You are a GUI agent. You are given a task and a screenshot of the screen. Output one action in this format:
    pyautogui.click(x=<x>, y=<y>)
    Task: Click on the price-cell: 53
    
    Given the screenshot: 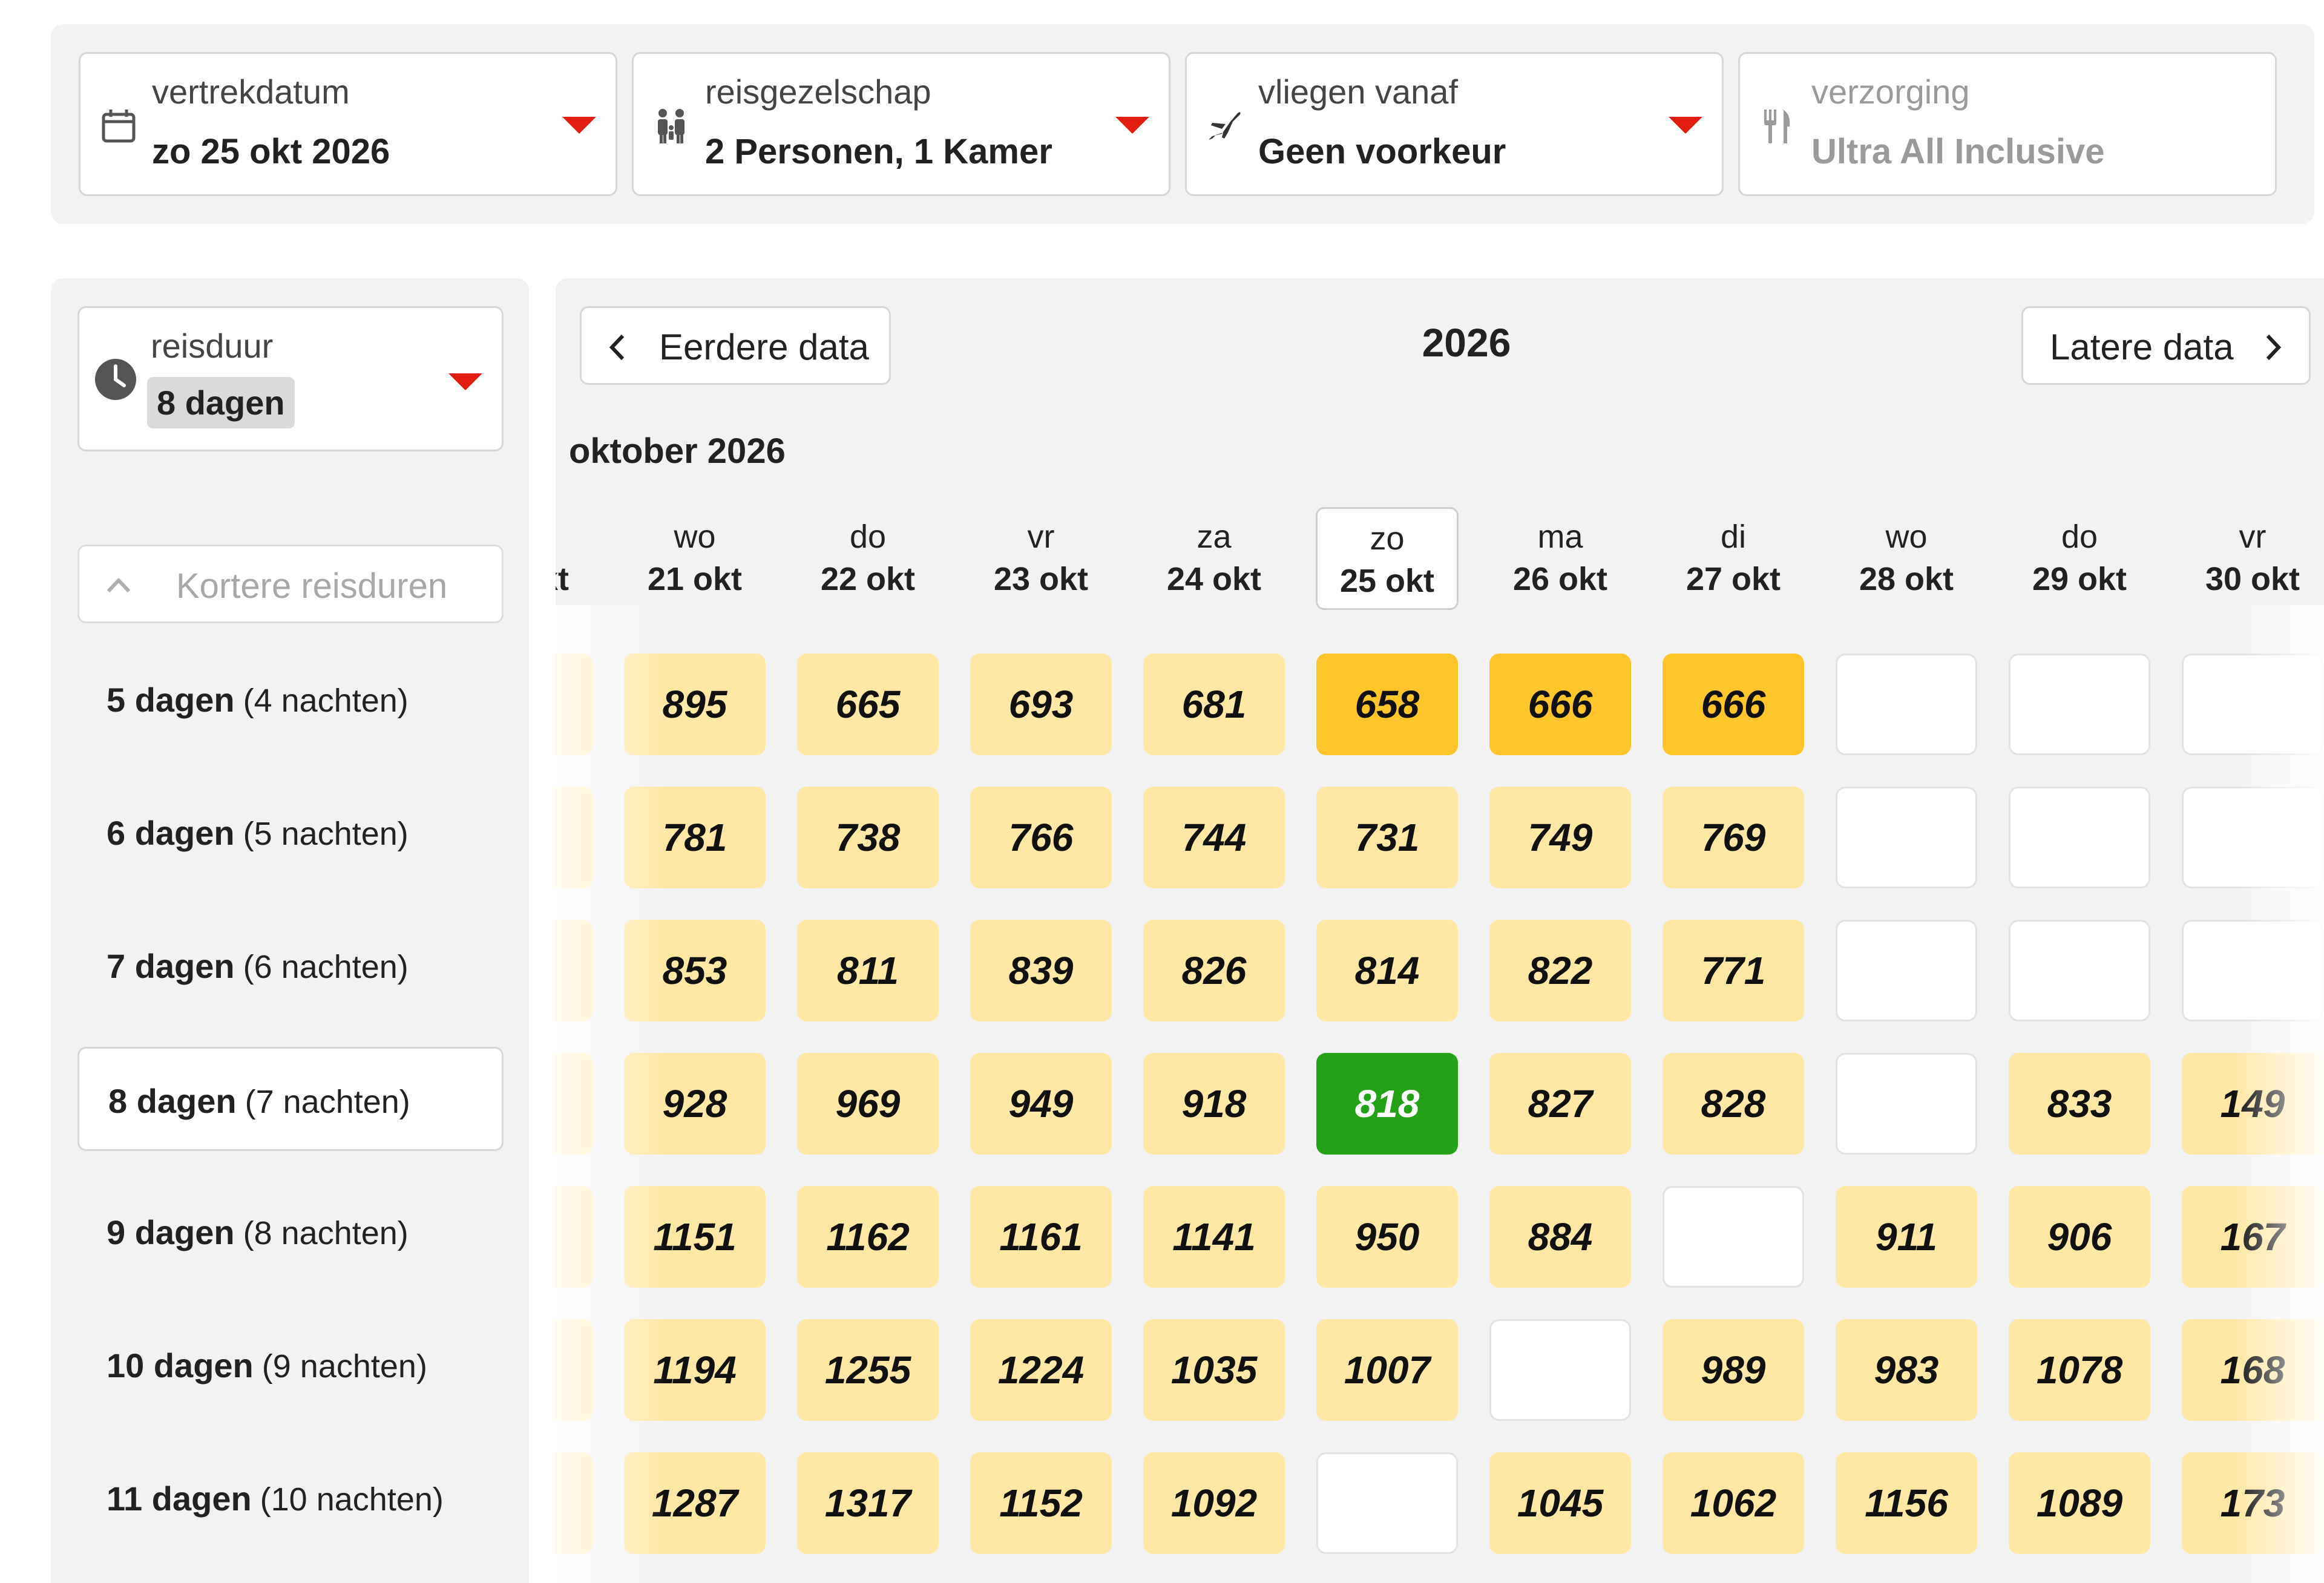 What is the action you would take?
    pyautogui.click(x=574, y=1370)
    